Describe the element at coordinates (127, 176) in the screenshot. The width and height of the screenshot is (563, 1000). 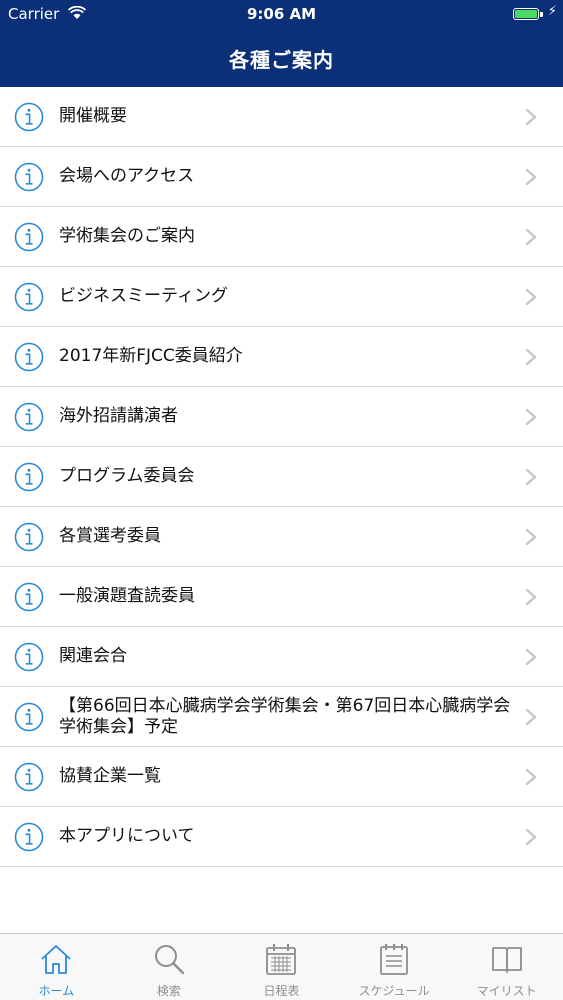
I see `list-item-label: 会場へのアクセス` at that location.